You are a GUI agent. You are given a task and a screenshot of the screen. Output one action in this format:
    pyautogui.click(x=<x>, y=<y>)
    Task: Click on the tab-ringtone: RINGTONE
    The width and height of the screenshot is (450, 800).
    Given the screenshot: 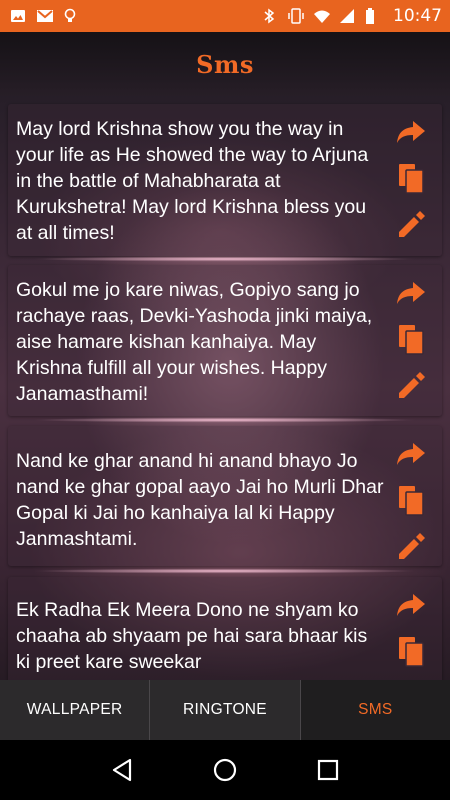 What is the action you would take?
    pyautogui.click(x=224, y=710)
    